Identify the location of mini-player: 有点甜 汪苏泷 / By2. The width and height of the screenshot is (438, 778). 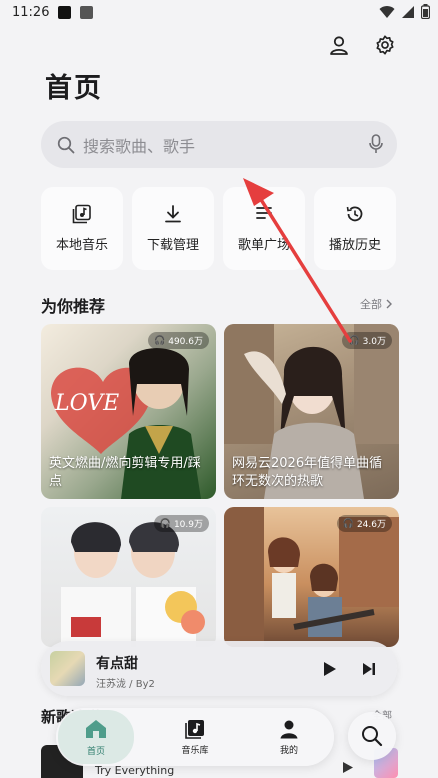
(219, 668).